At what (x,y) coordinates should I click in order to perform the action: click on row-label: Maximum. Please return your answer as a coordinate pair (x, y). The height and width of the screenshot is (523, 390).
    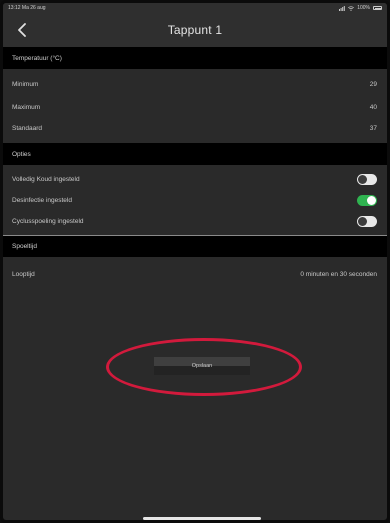
    Looking at the image, I should click on (26, 107).